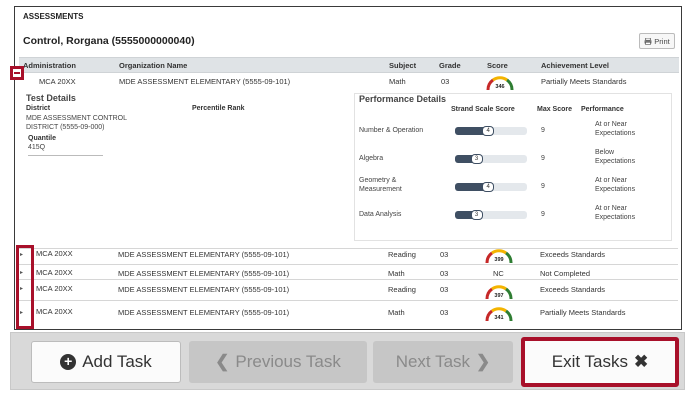 This screenshot has width=695, height=401. I want to click on previous-task-button: ❮ Previous Task, so click(278, 362).